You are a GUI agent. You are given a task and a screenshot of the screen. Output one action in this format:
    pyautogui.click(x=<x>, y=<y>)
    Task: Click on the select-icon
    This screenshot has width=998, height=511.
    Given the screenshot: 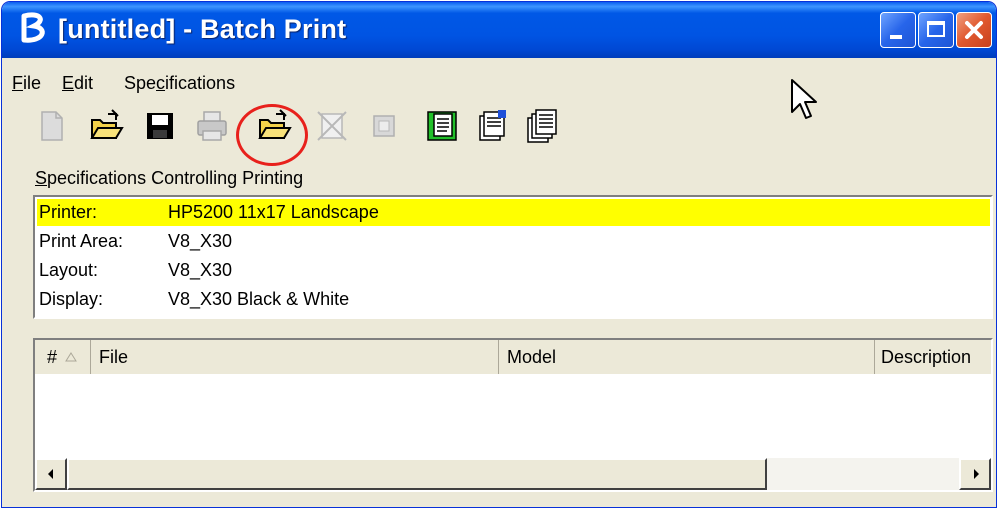 What is the action you would take?
    pyautogui.click(x=384, y=126)
    